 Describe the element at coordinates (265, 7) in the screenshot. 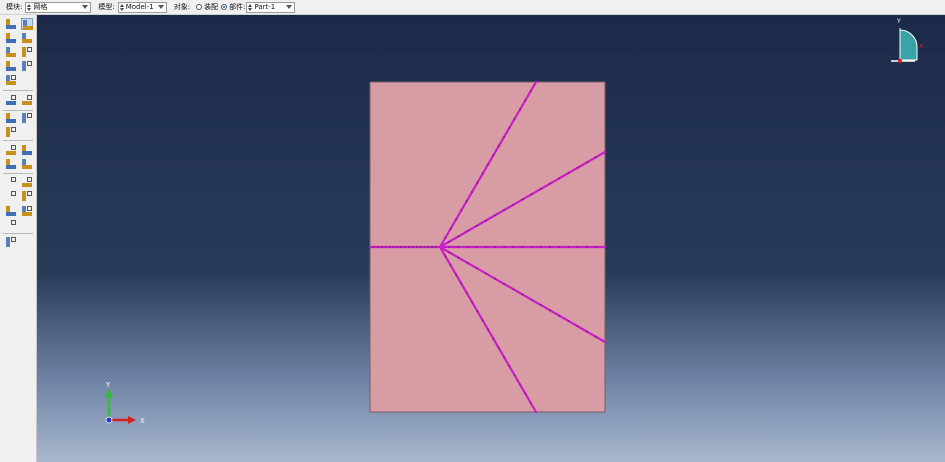

I see `part-value: Part-1` at that location.